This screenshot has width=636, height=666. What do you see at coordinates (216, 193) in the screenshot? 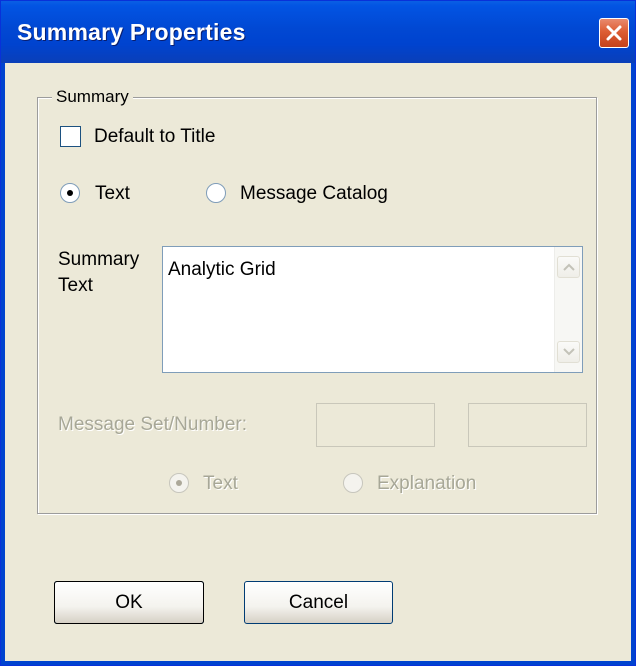
I see `message-catalog-radio` at bounding box center [216, 193].